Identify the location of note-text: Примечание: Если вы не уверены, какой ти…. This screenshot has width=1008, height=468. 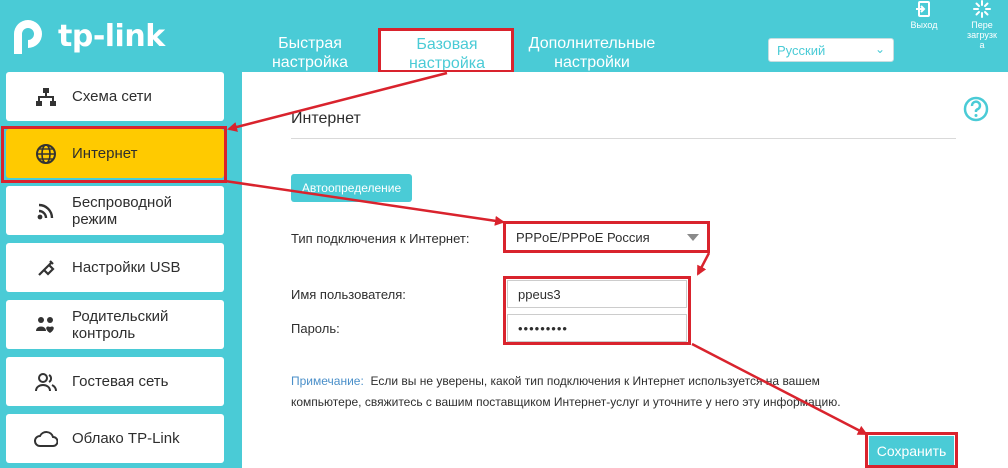
(611, 392).